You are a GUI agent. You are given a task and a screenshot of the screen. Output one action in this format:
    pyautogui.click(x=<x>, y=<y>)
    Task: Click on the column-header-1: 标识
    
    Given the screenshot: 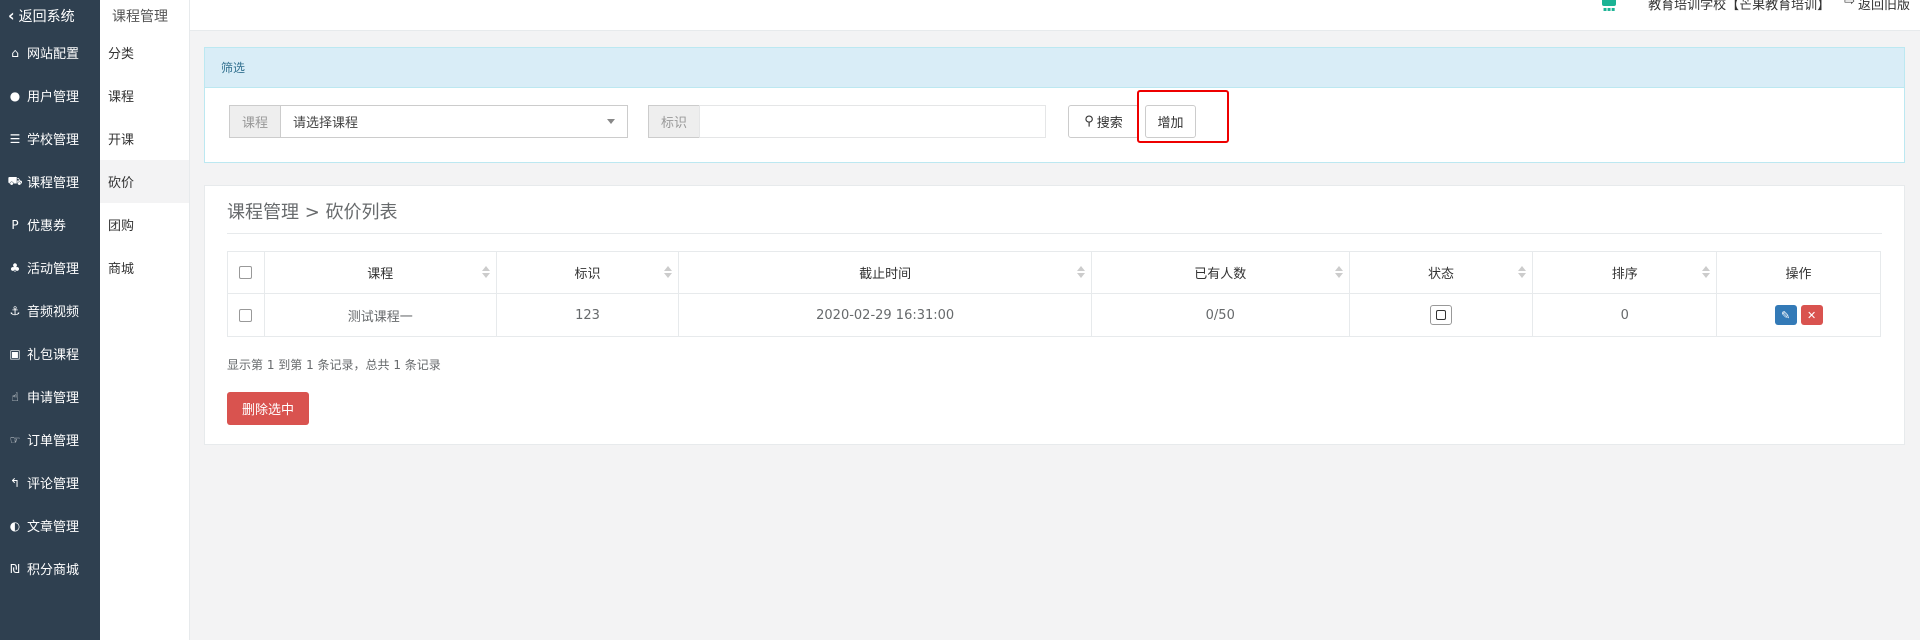 What is the action you would take?
    pyautogui.click(x=587, y=272)
    